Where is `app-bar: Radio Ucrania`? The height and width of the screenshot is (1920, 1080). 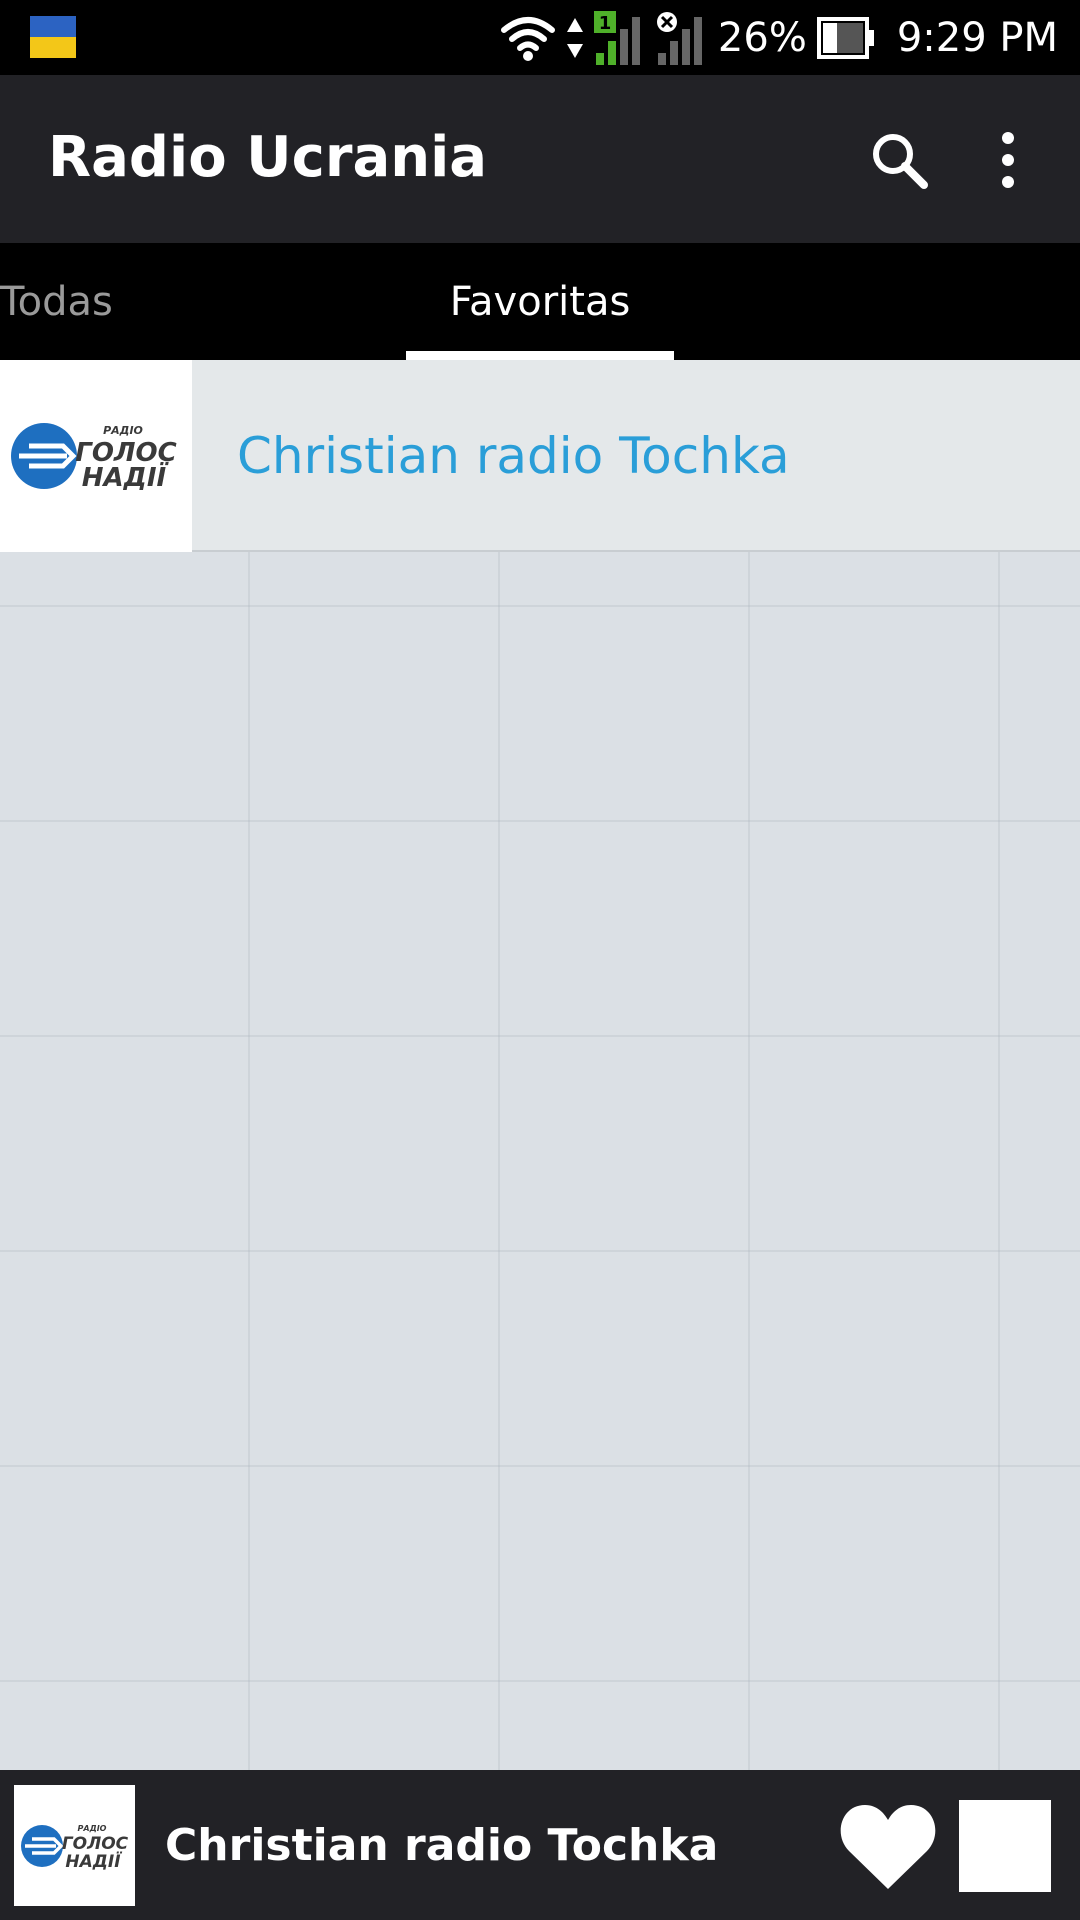 app-bar: Radio Ucrania is located at coordinates (540, 159).